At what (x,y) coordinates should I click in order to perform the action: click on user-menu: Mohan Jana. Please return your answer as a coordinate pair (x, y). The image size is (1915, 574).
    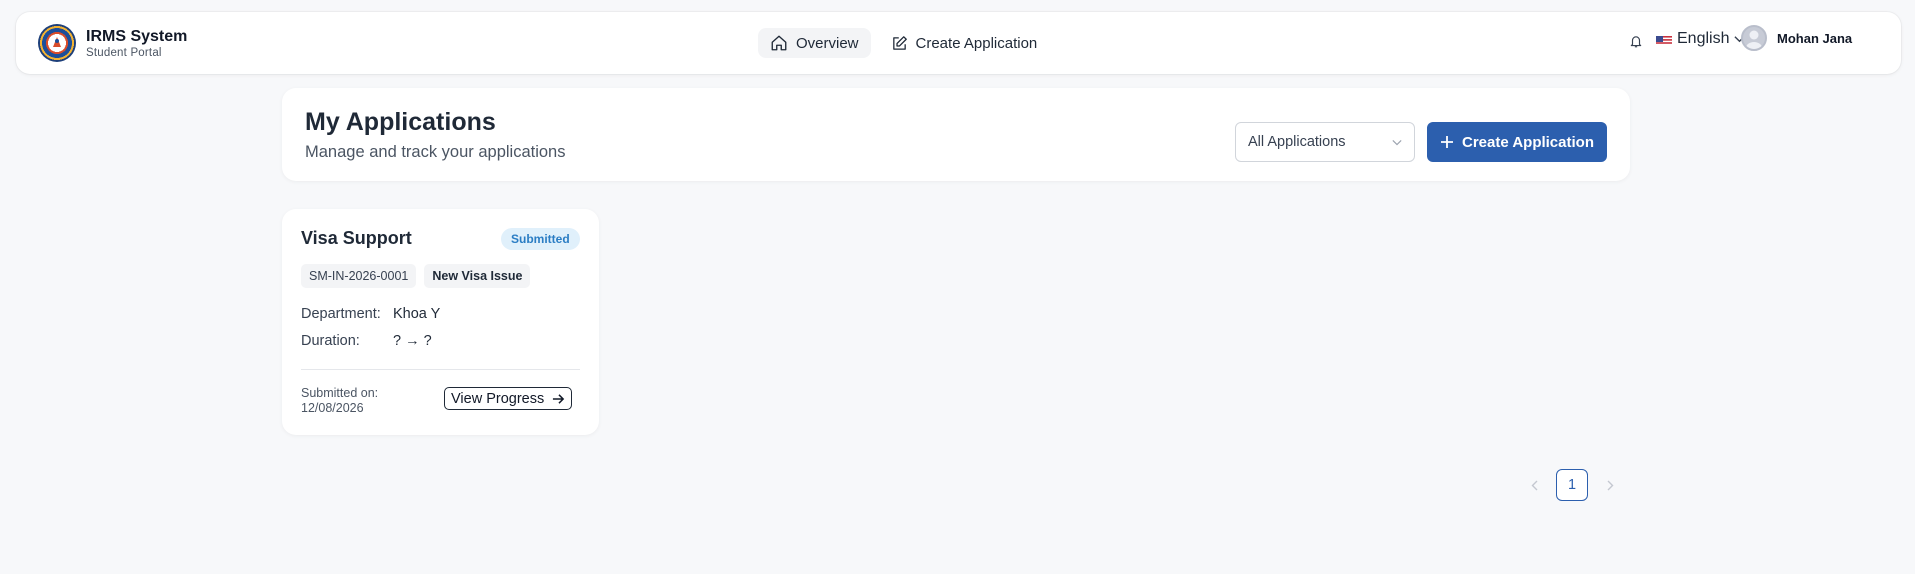
    Looking at the image, I should click on (1796, 38).